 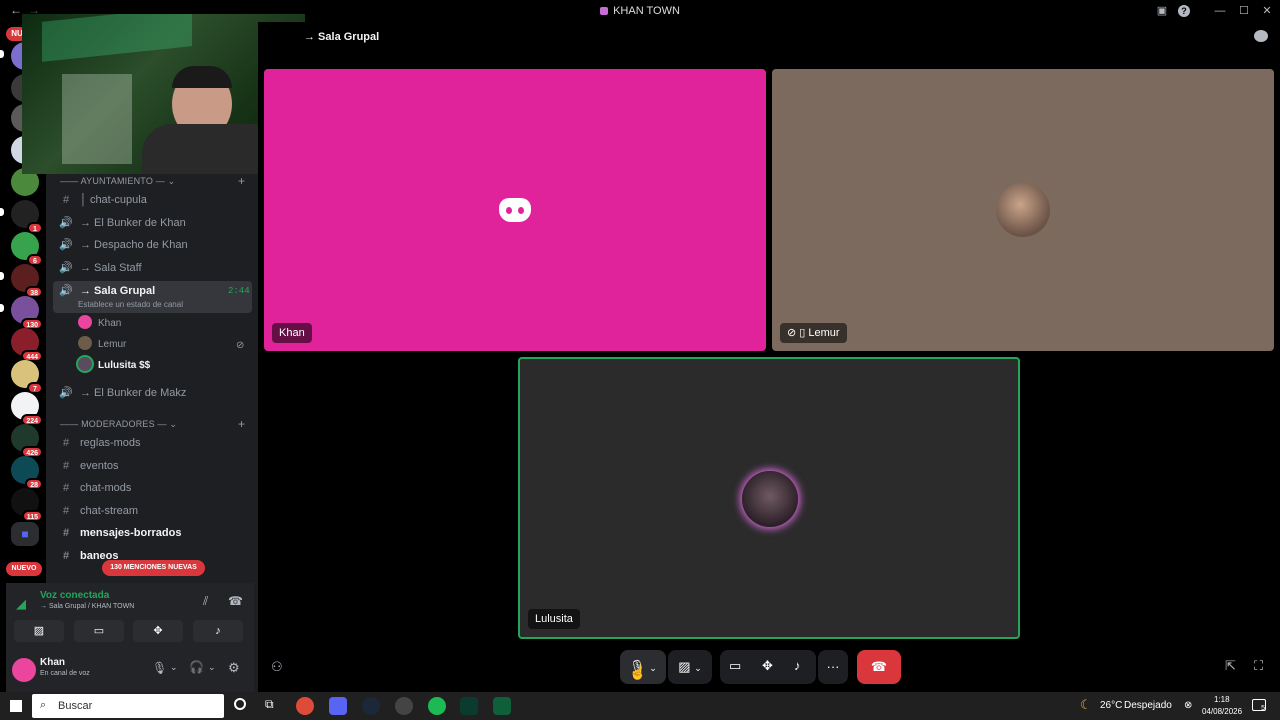 What do you see at coordinates (234, 668) in the screenshot?
I see `gear-icon: ⚙` at bounding box center [234, 668].